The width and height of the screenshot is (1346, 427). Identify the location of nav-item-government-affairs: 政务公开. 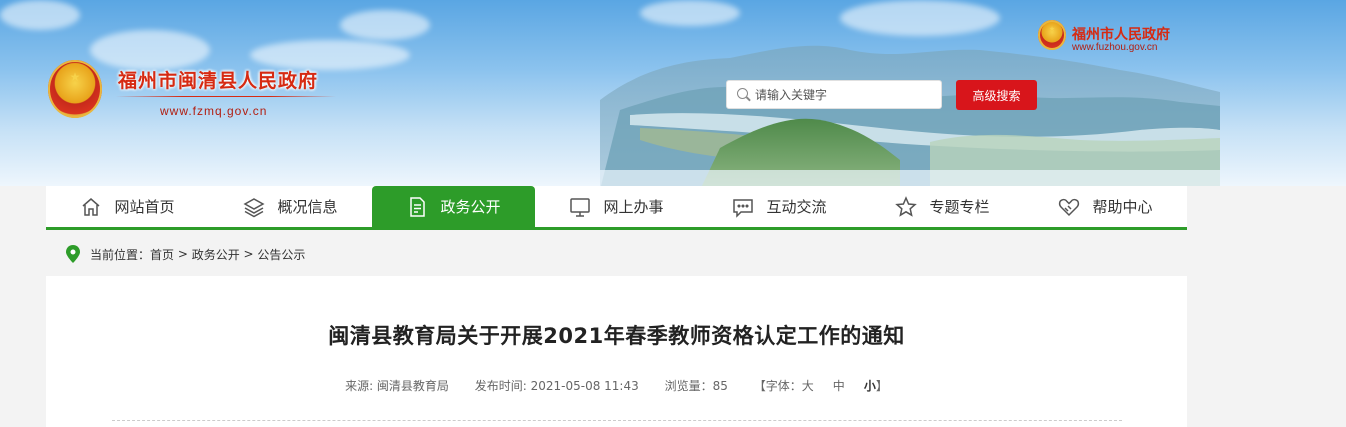
(453, 206).